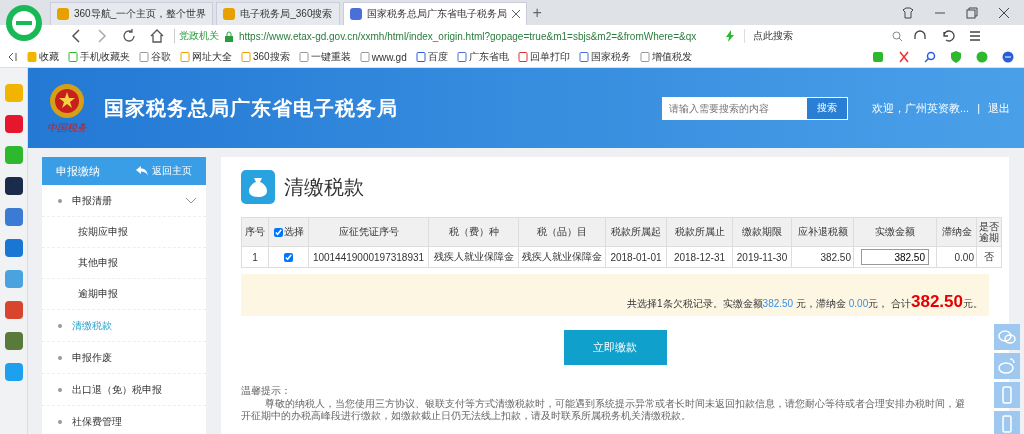 This screenshot has height=434, width=1024. Describe the element at coordinates (805, 302) in the screenshot. I see `summary-text: 共选择1条欠税记录。实缴金额382.50 元，滞纳金 0.00元， 合计382.50元。` at that location.